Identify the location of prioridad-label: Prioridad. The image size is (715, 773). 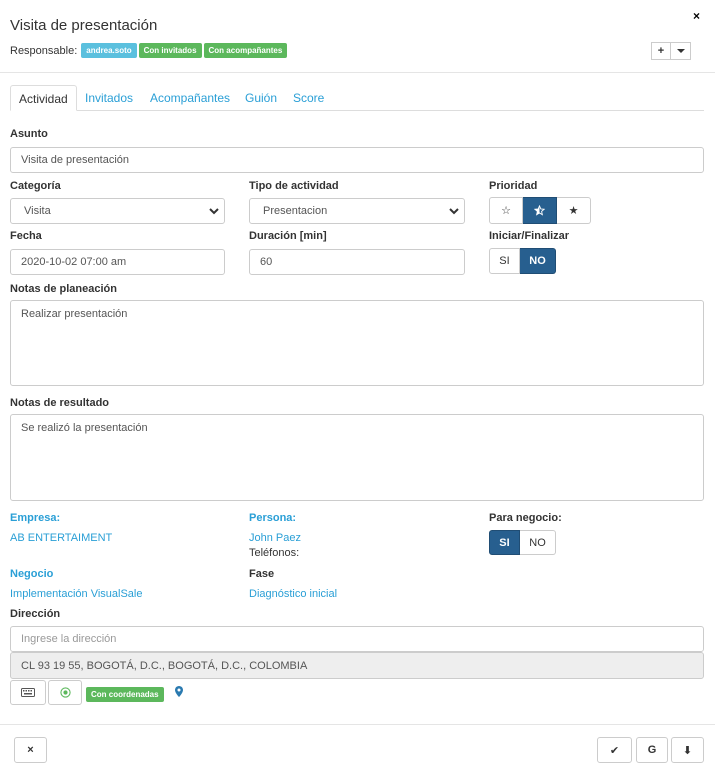
(513, 186).